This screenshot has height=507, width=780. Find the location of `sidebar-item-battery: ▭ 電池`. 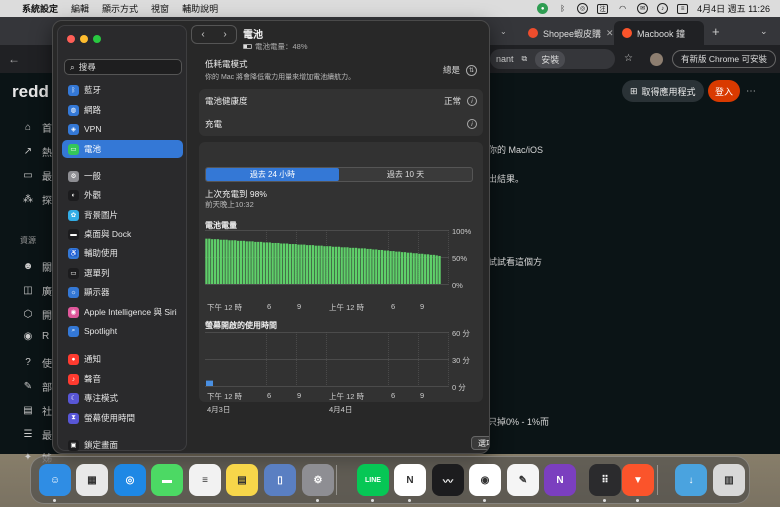

sidebar-item-battery: ▭ 電池 is located at coordinates (122, 149).